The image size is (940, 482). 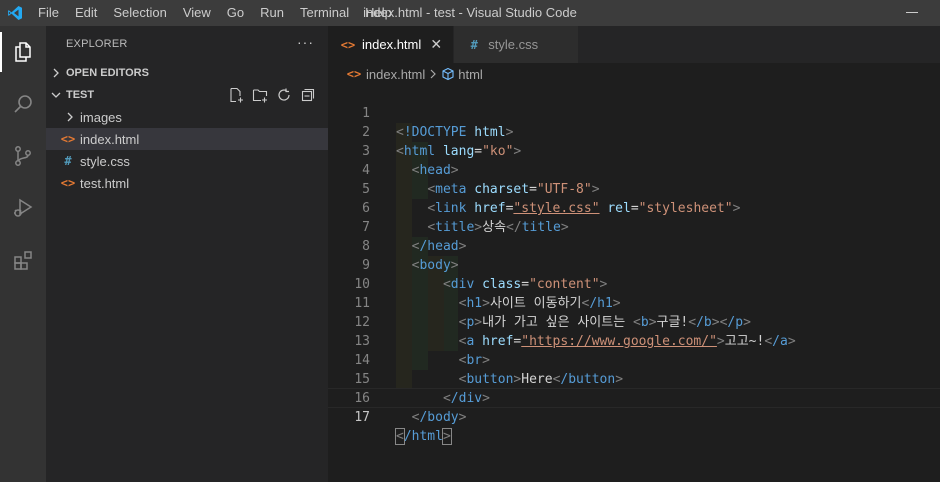 What do you see at coordinates (15, 13) in the screenshot?
I see `vscode-logo-icon` at bounding box center [15, 13].